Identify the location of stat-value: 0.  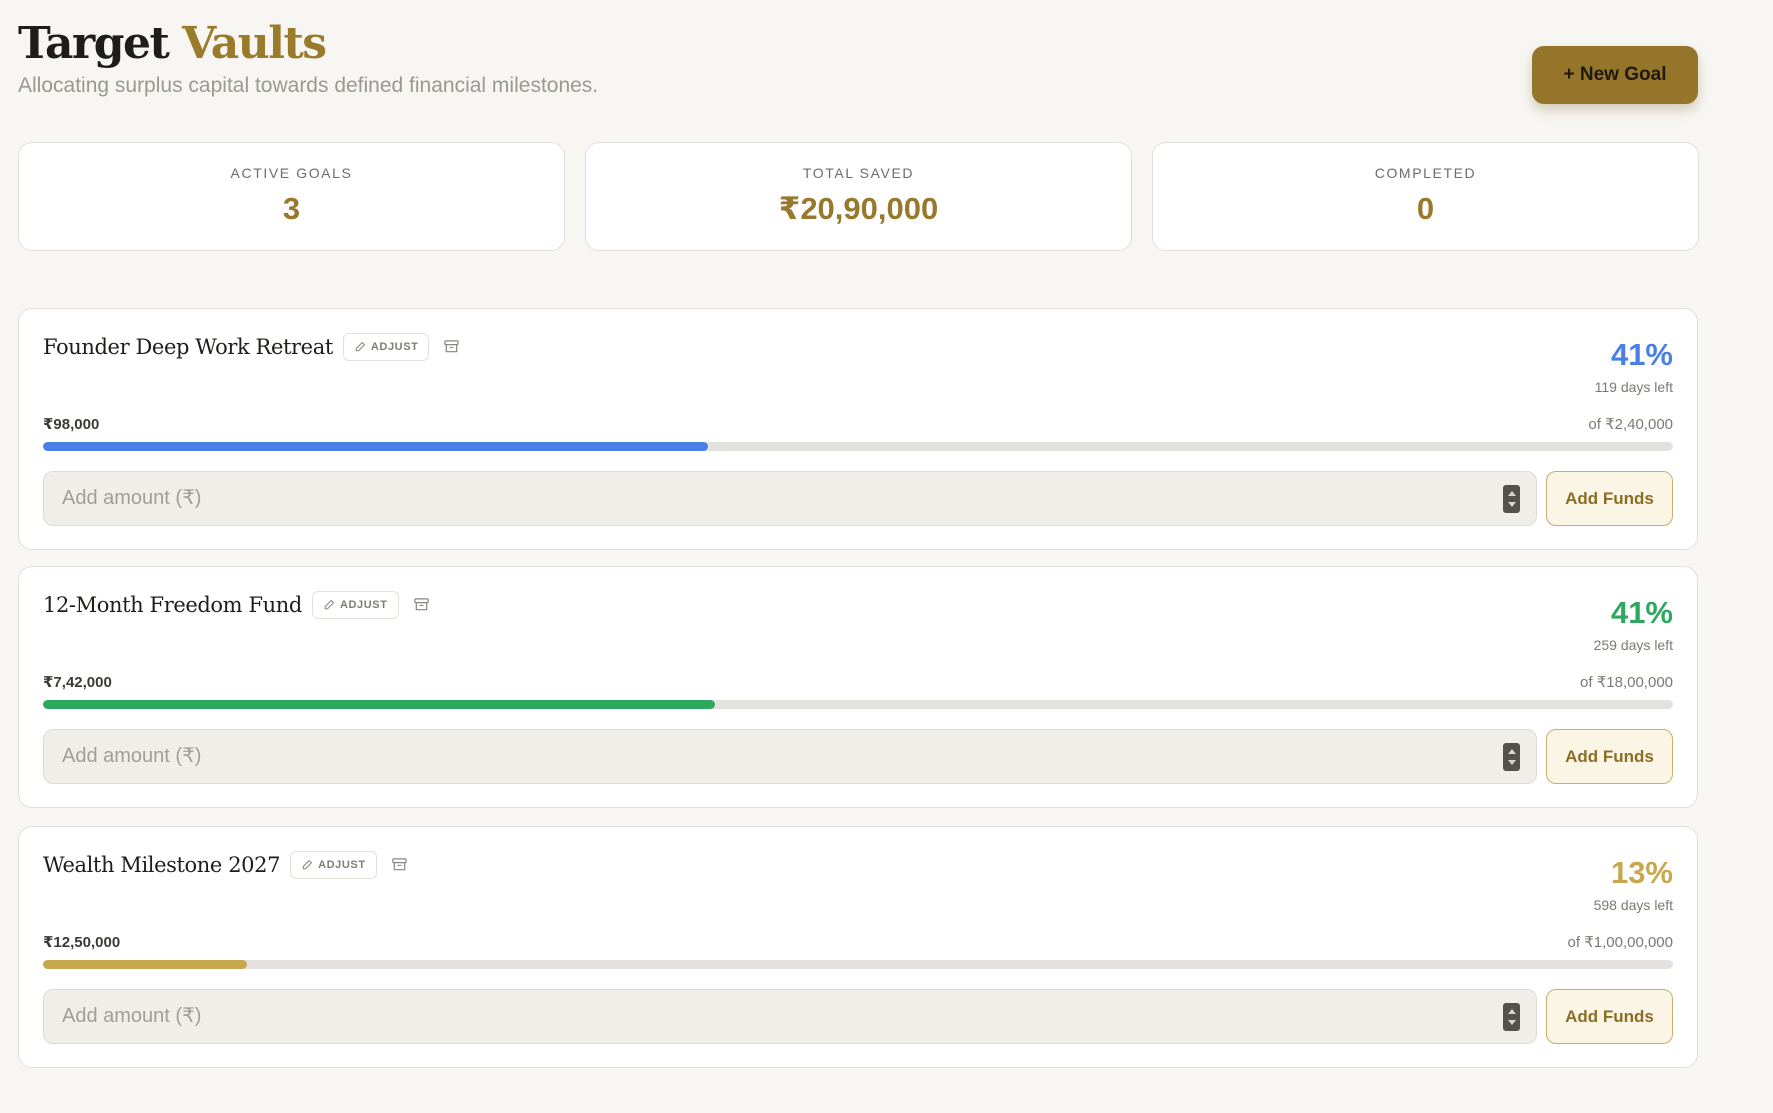
(1425, 208).